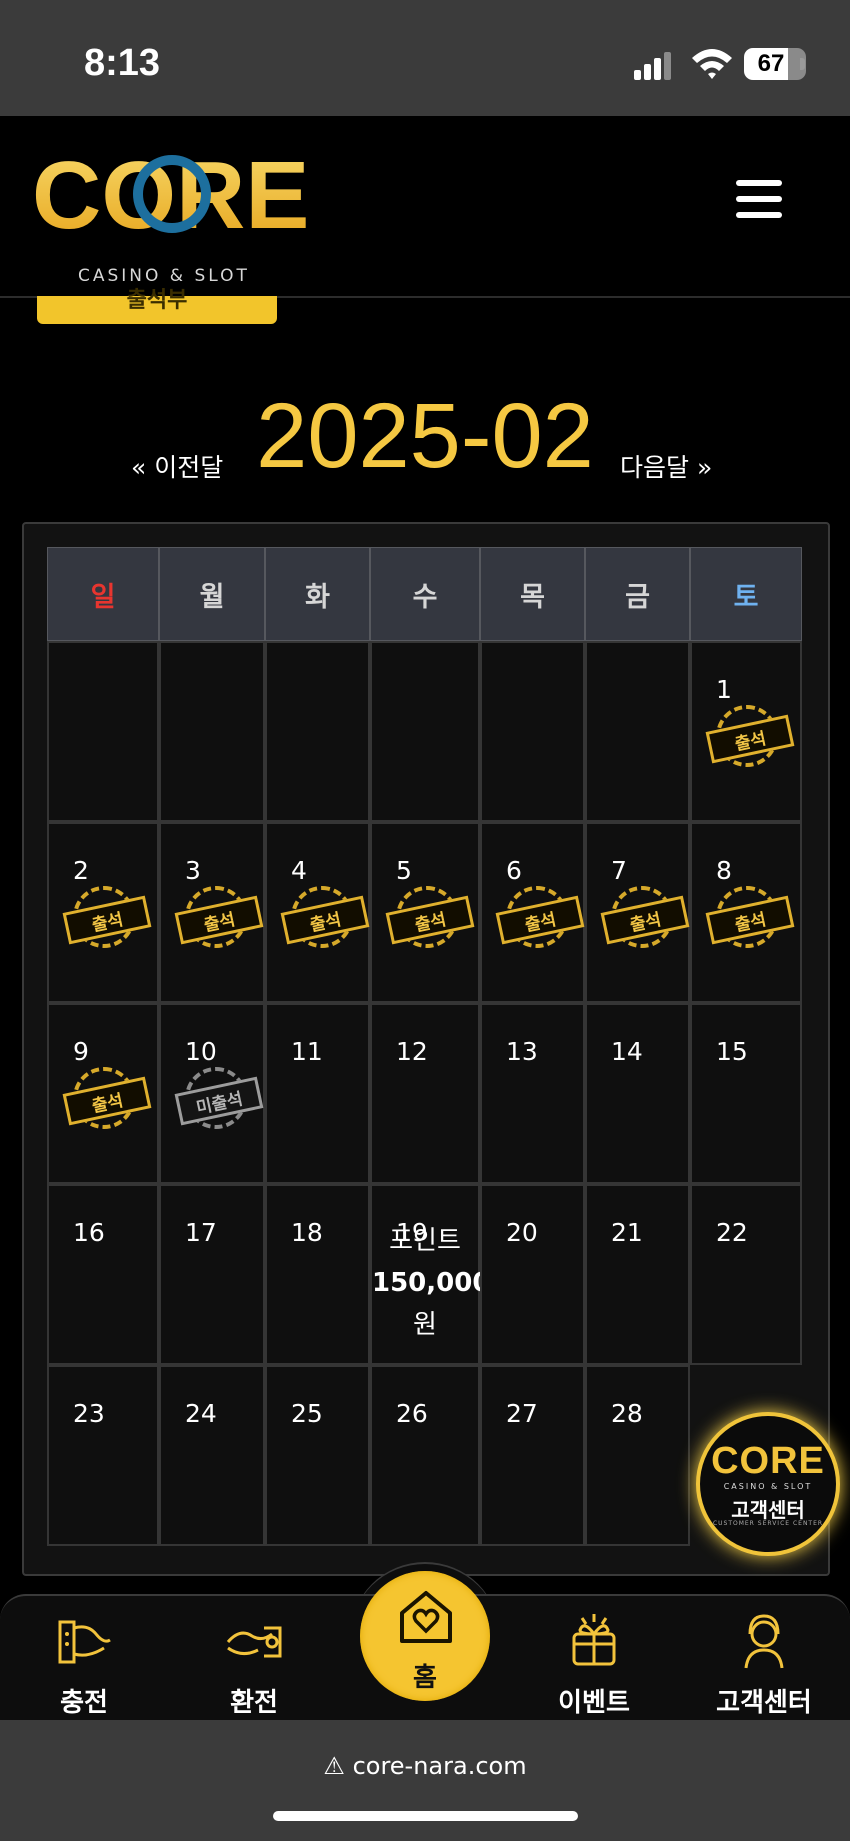  Describe the element at coordinates (746, 594) in the screenshot. I see `weekday-sat: 토` at that location.